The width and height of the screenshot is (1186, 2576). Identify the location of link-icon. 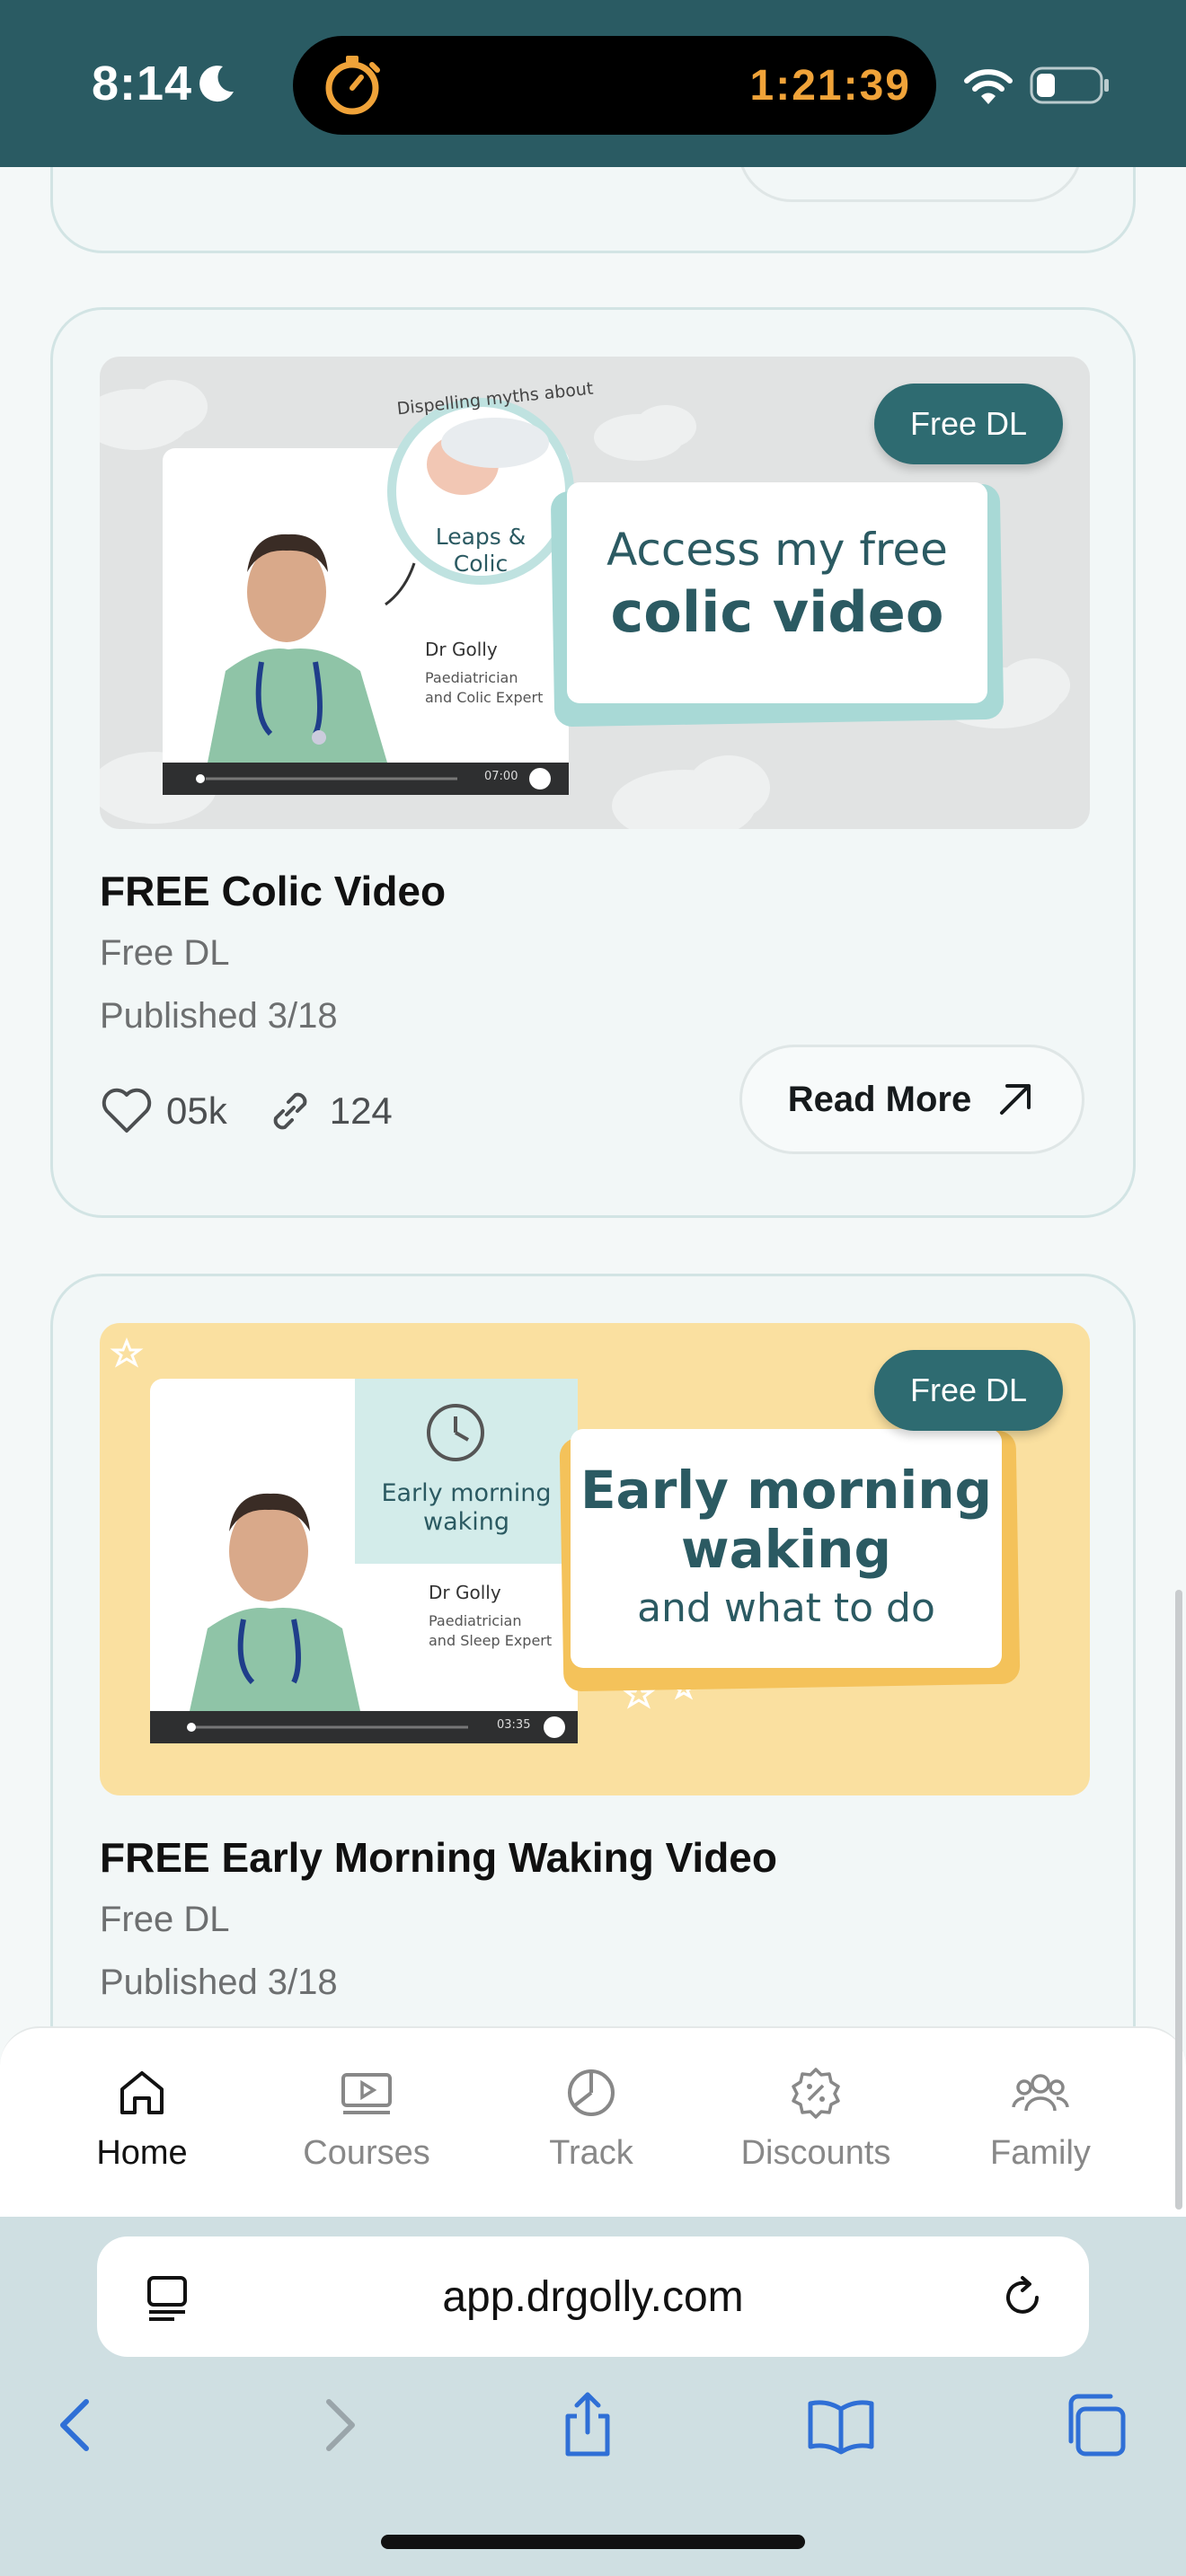
(290, 1111).